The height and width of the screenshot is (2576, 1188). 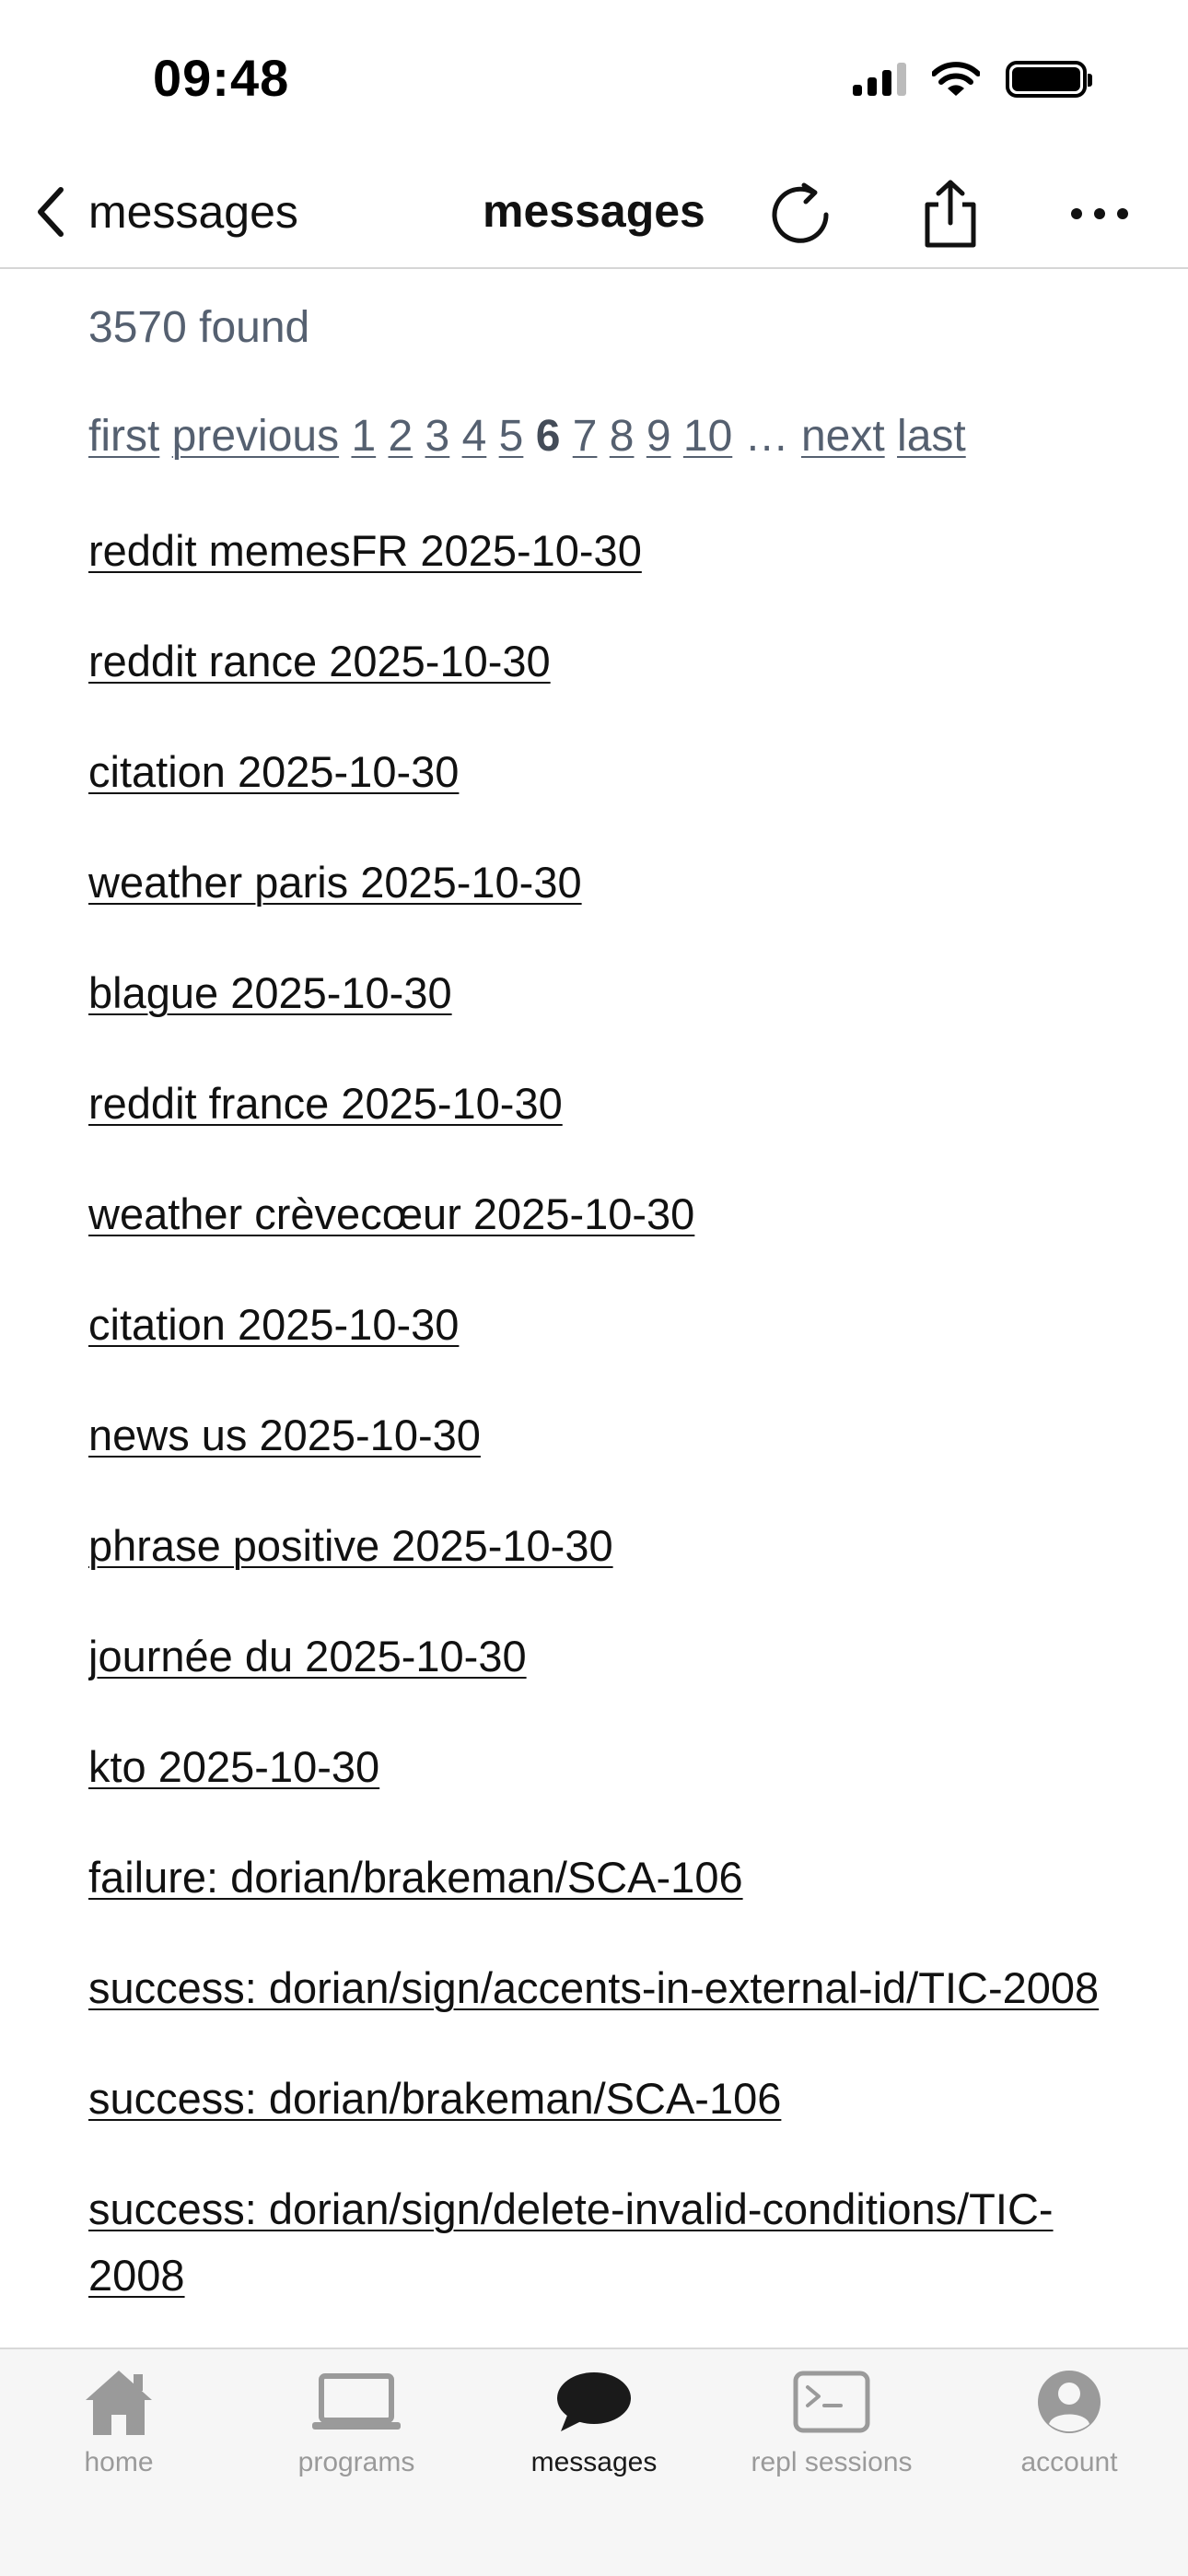 I want to click on pagination-first: first, so click(x=124, y=436).